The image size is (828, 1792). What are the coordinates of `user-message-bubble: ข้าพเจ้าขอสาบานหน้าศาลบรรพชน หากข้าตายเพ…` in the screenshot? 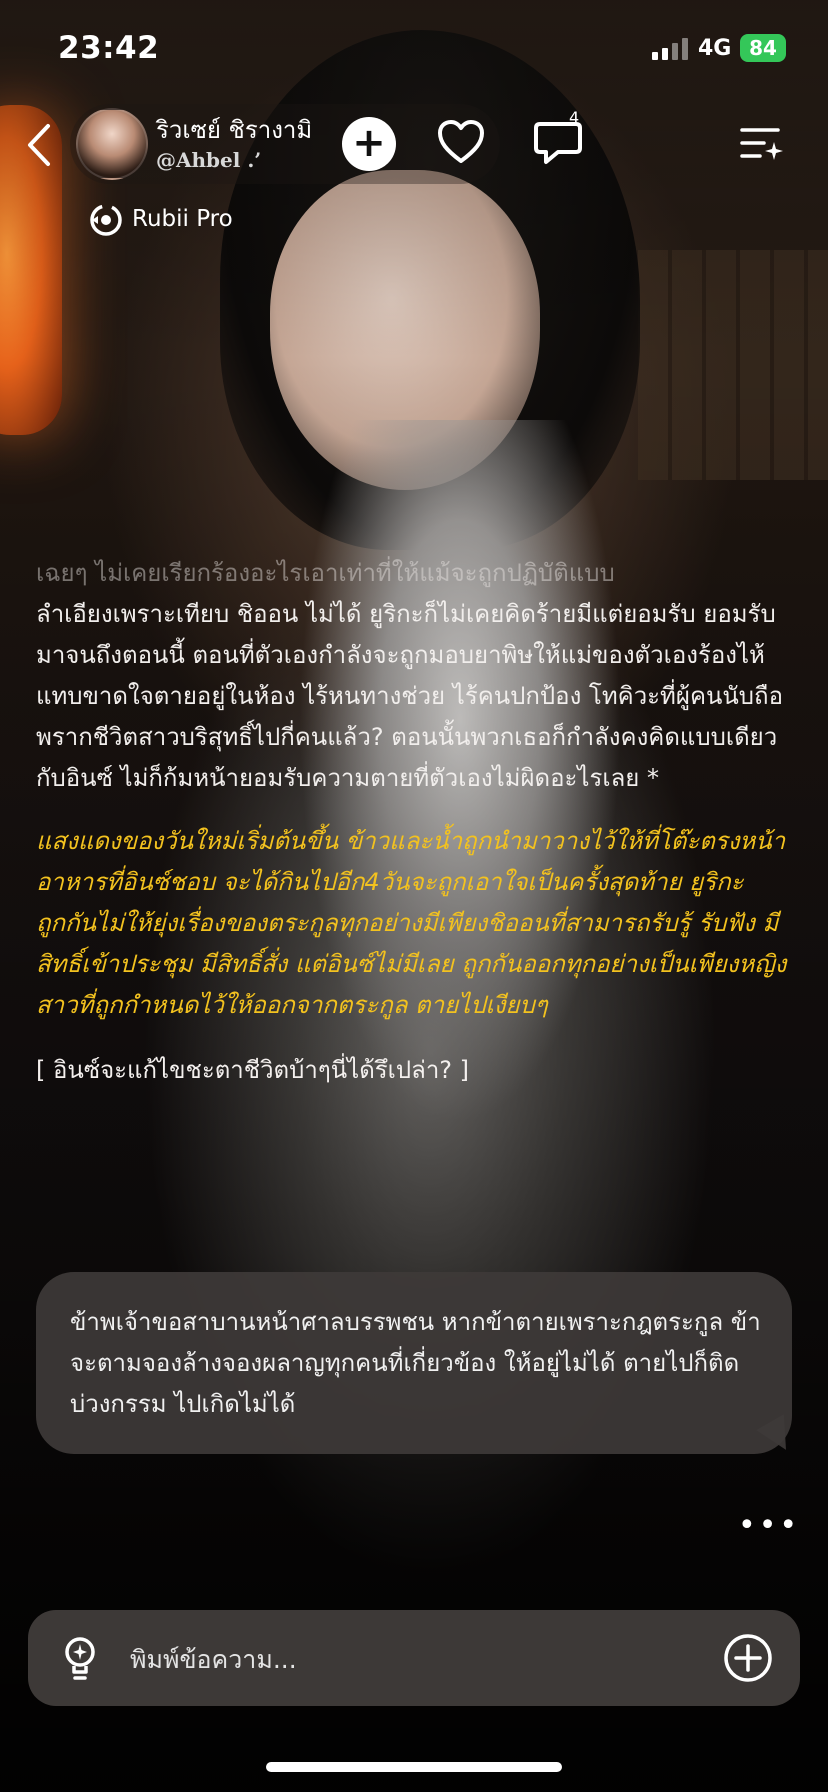 It's located at (414, 1363).